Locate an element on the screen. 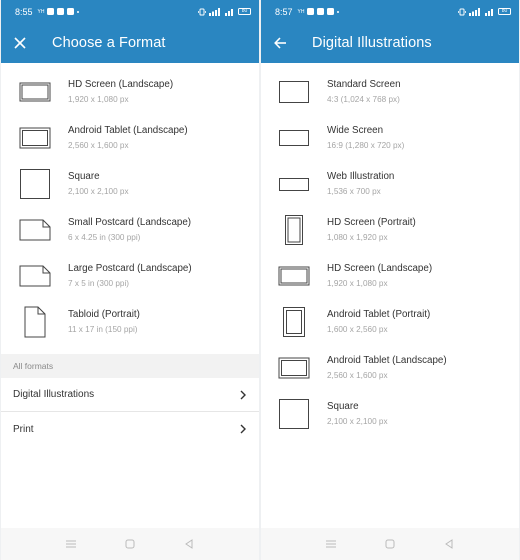 The width and height of the screenshot is (520, 560). format-dims: 11 x 17 in (150 ppi) is located at coordinates (103, 329).